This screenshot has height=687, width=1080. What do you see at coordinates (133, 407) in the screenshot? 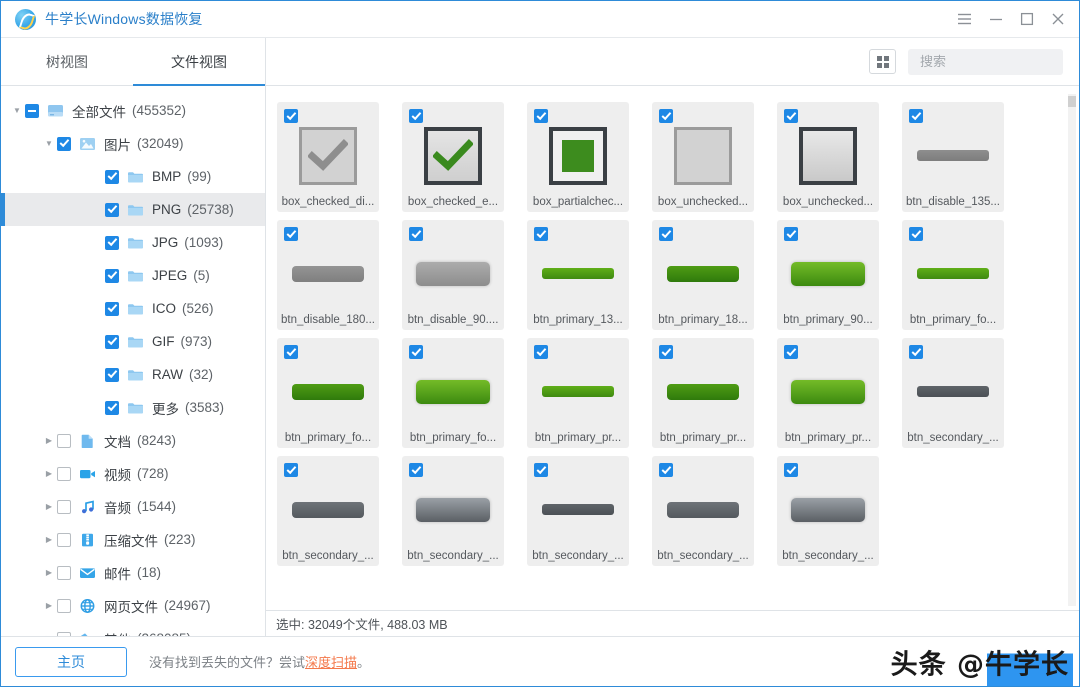
I see `sidebar-item-更多: 更多 (3583)` at bounding box center [133, 407].